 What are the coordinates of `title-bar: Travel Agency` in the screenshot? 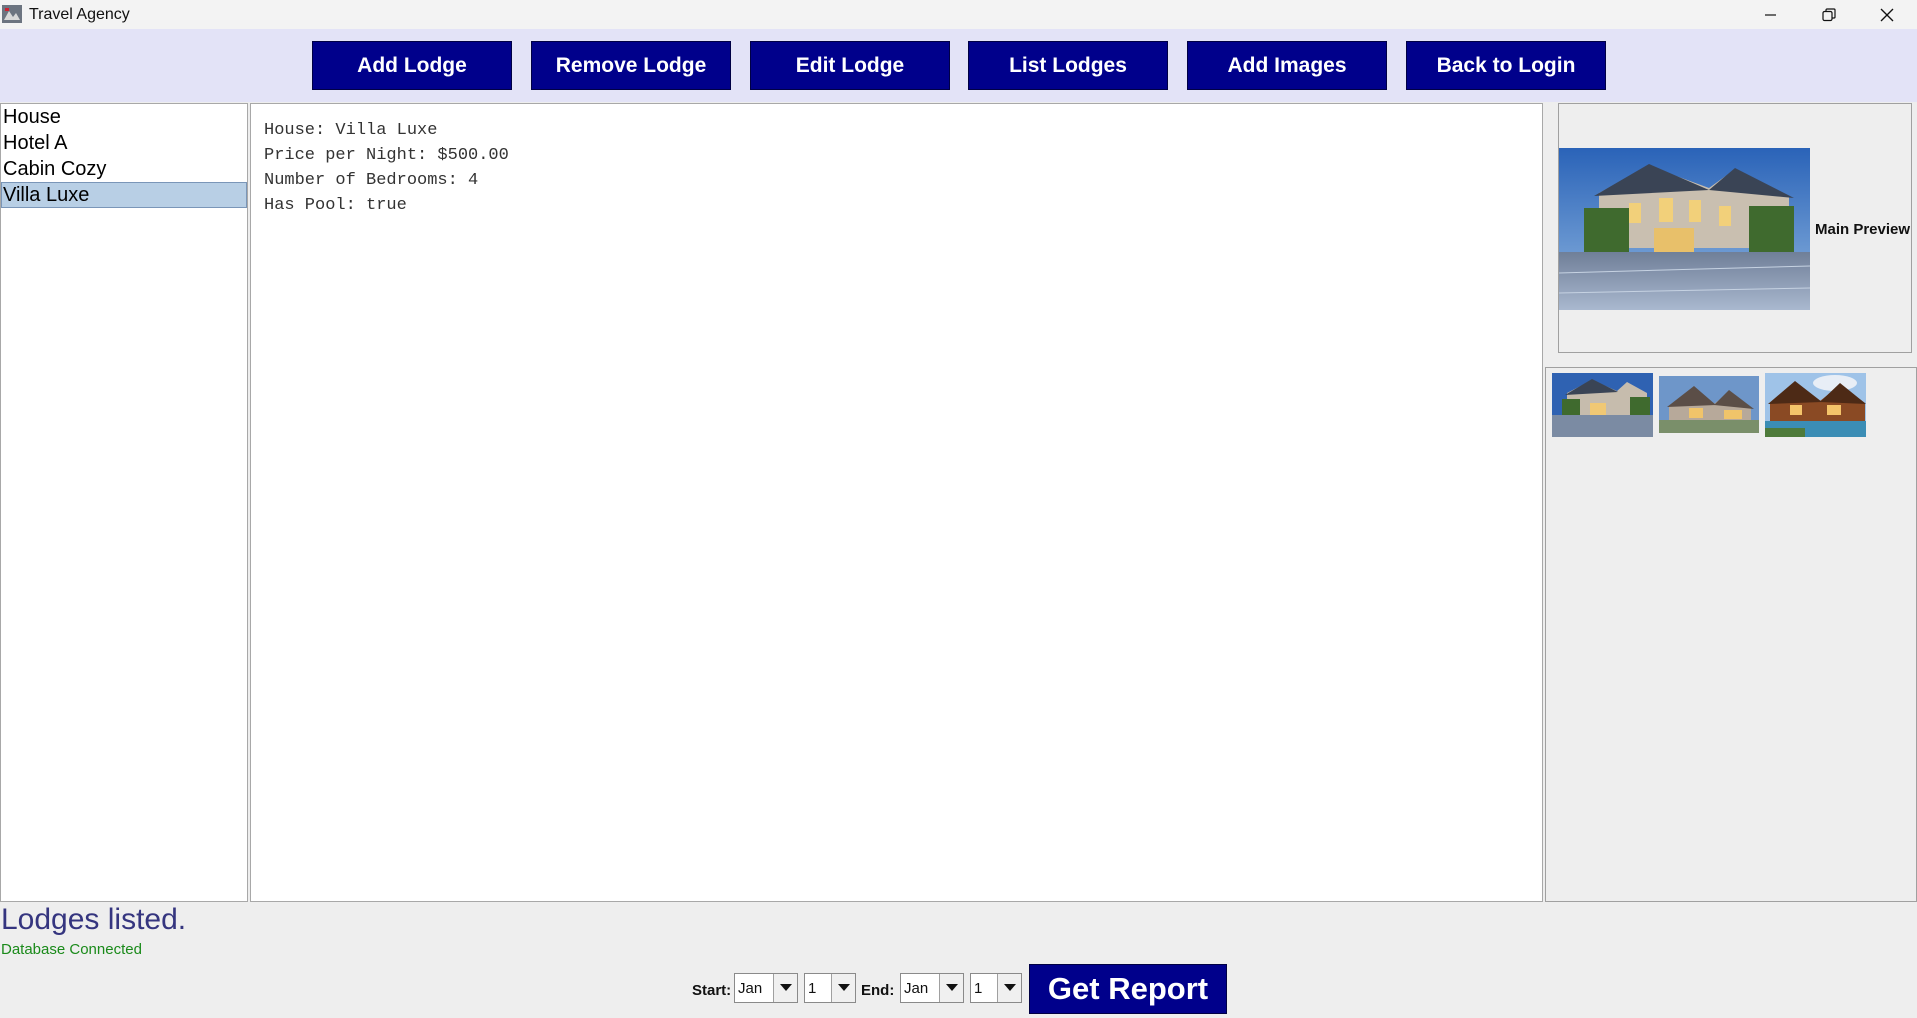 It's located at (958, 14).